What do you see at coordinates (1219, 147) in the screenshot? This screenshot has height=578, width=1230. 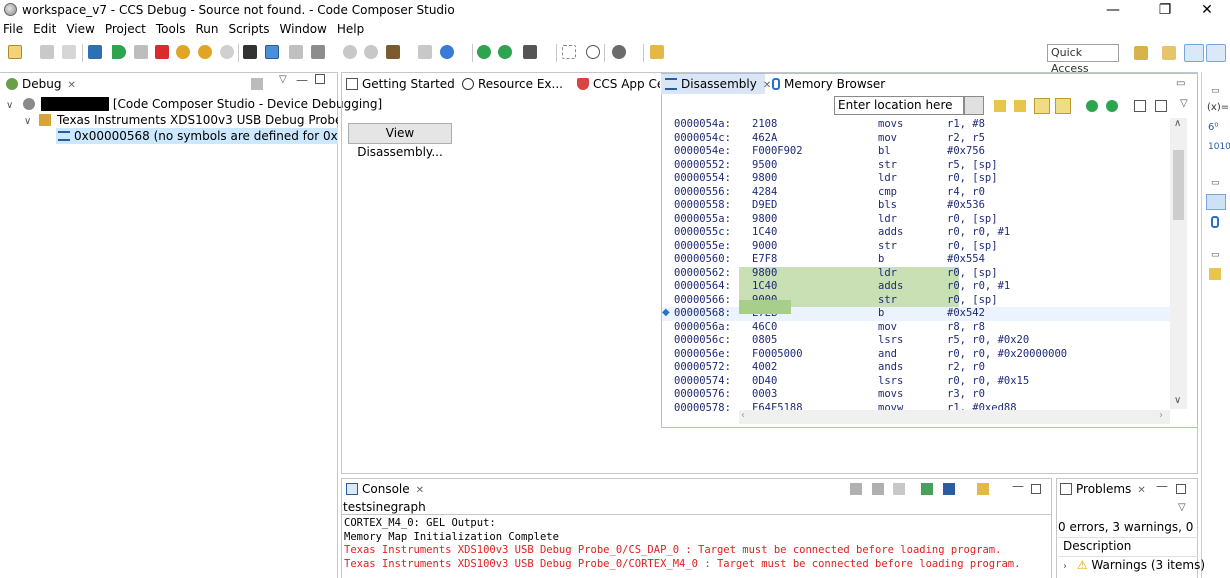 I see `registers-icon: 1010` at bounding box center [1219, 147].